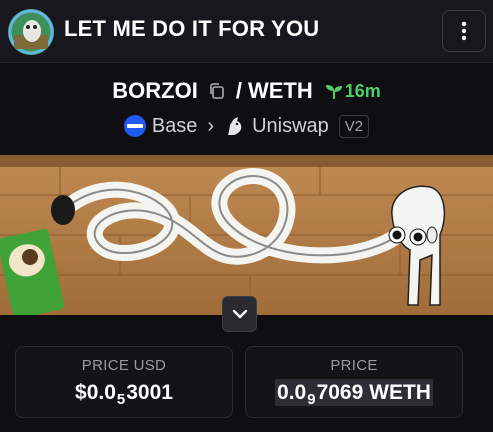  I want to click on copy-icon, so click(217, 91).